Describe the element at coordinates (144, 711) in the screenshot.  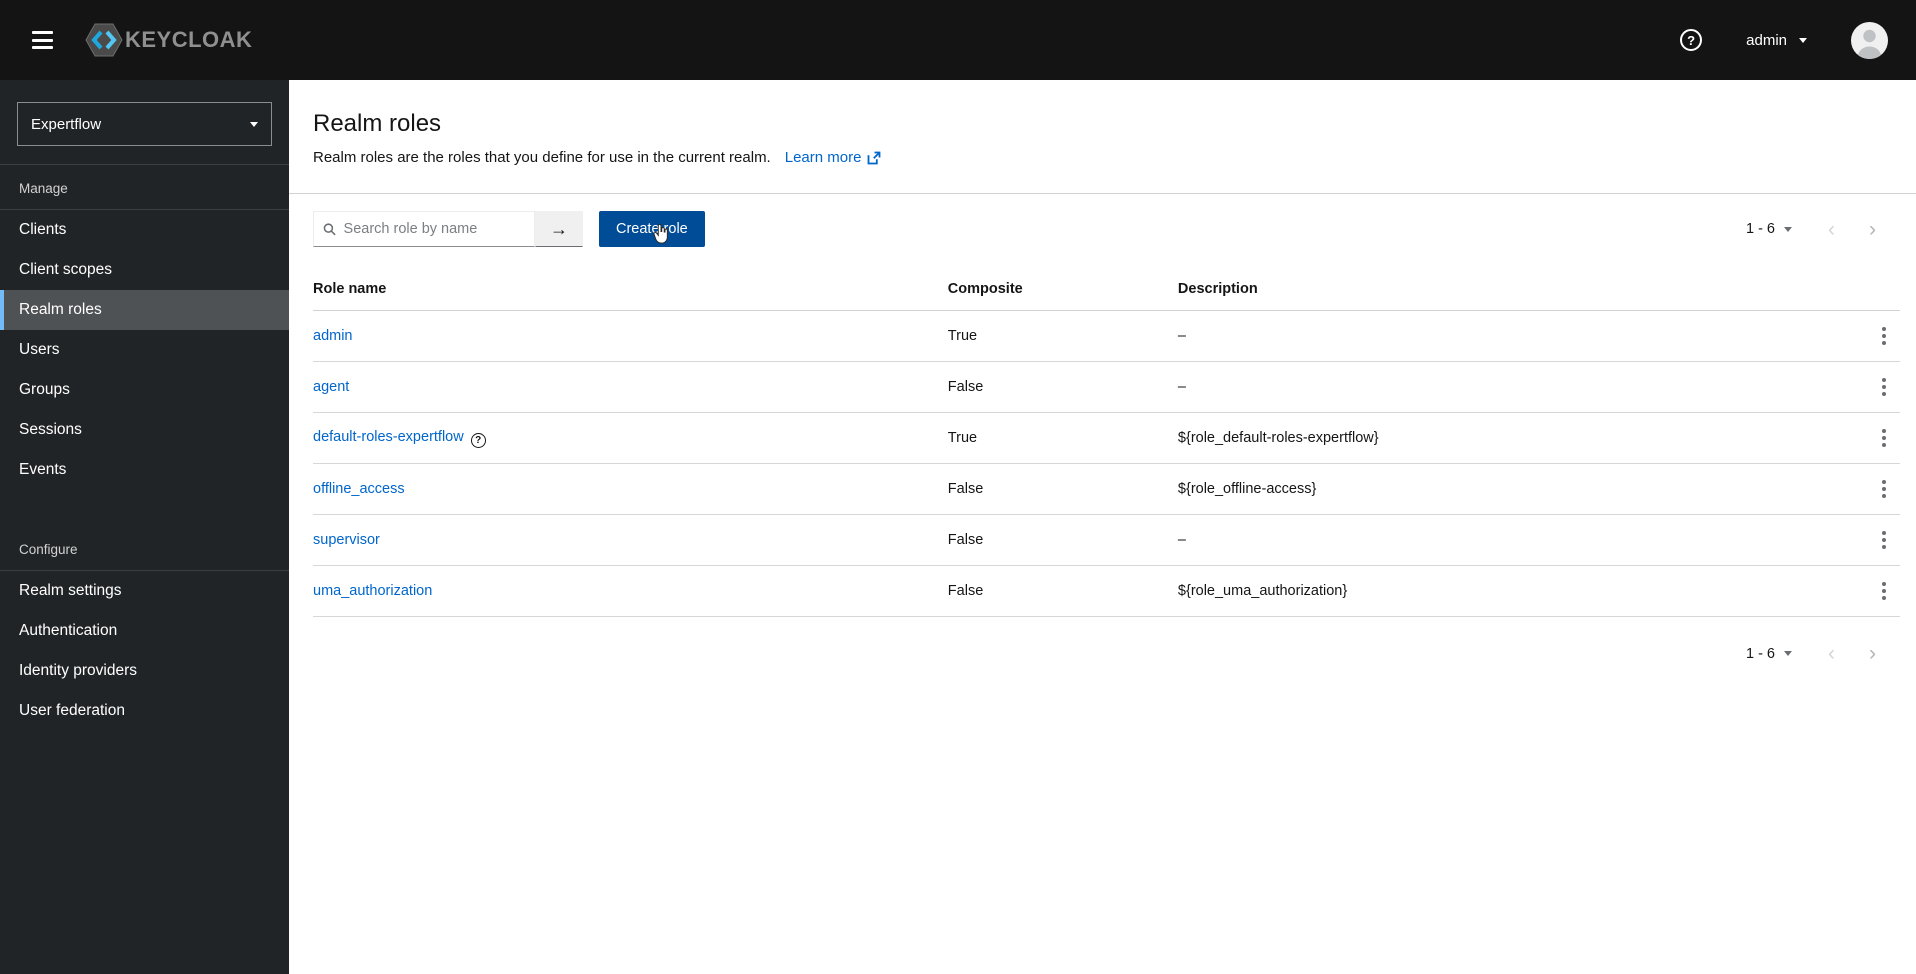
I see `sidebar-item-user-federation: User federation` at that location.